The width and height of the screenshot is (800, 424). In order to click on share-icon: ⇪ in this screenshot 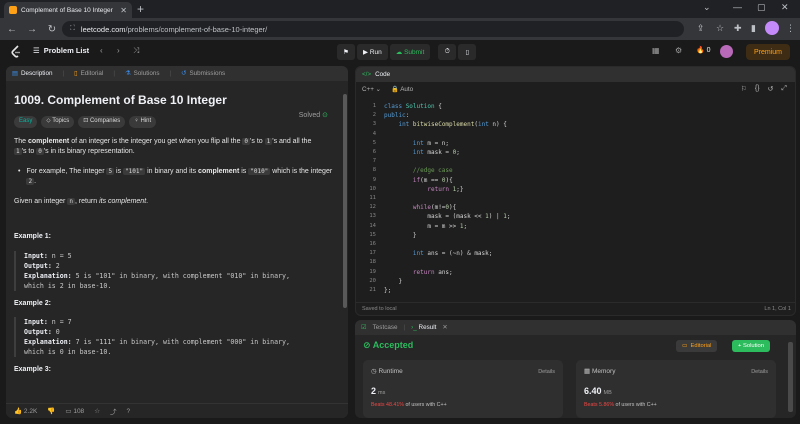, I will do `click(701, 28)`.